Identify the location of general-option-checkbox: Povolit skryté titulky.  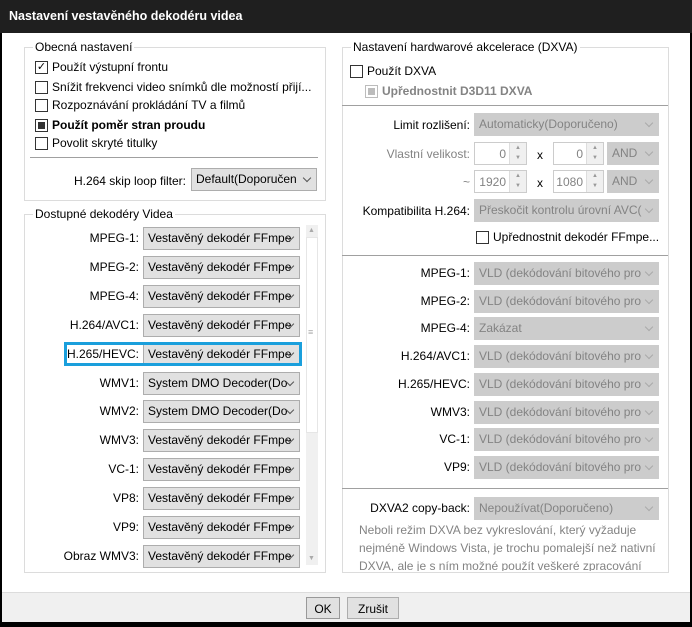
(96, 143).